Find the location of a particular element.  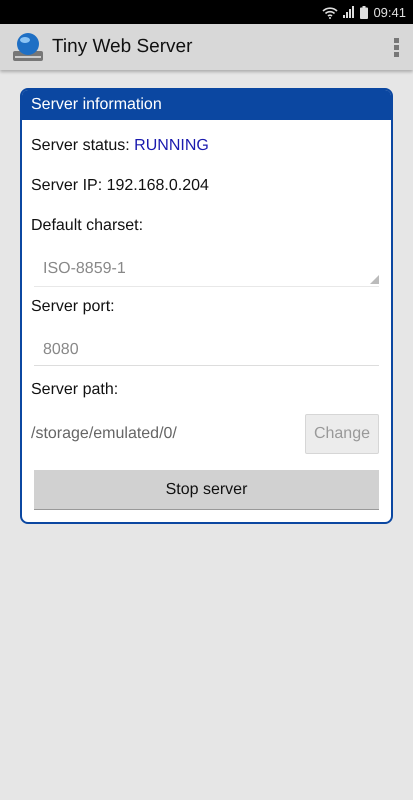

ip-value: 192.168.0.204 is located at coordinates (157, 185).